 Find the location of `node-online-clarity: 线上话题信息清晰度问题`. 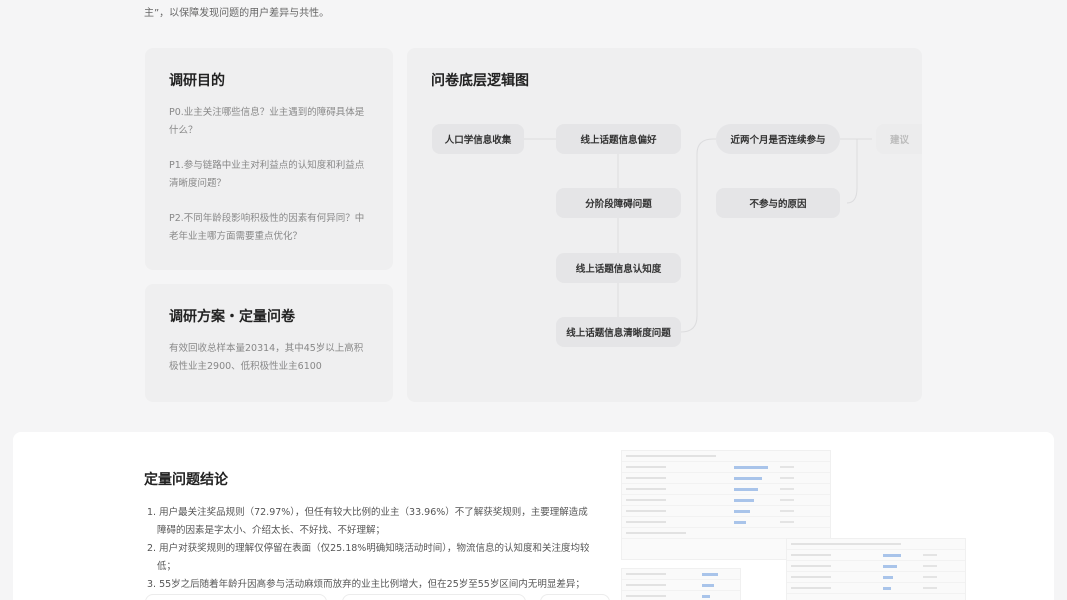

node-online-clarity: 线上话题信息清晰度问题 is located at coordinates (618, 332).